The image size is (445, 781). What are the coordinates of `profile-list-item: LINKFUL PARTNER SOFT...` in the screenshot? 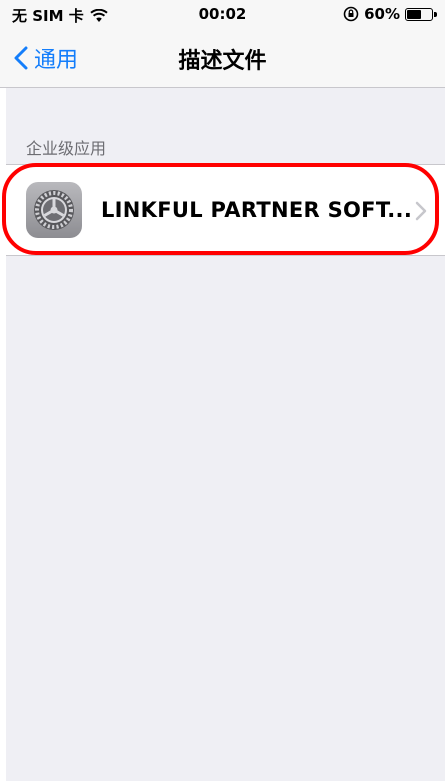 It's located at (225, 210).